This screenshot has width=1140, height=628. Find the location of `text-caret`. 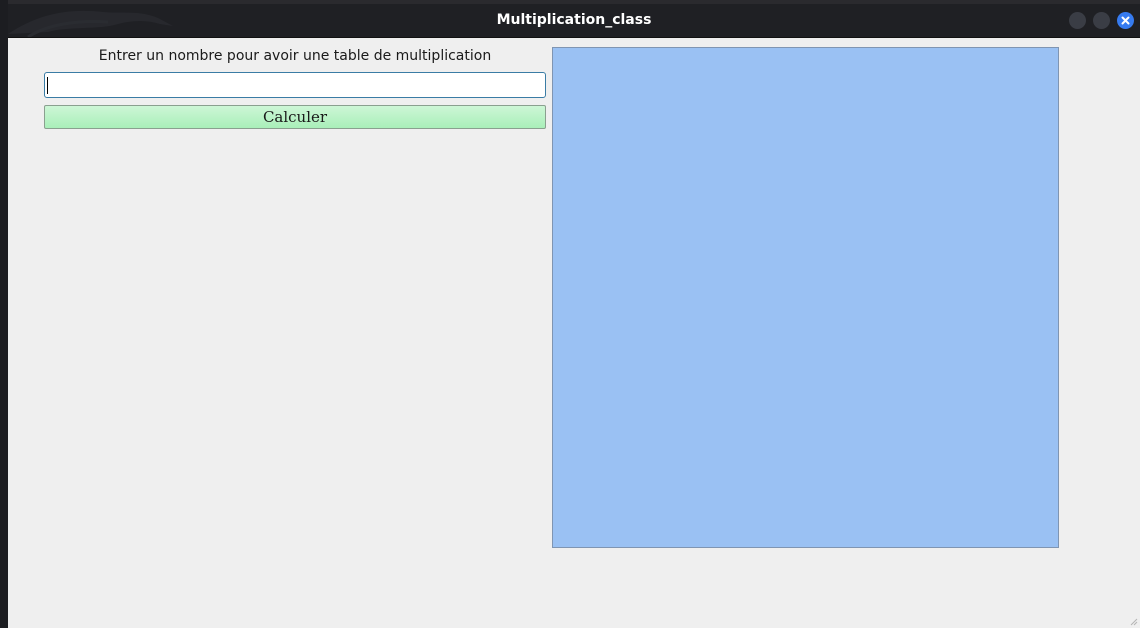

text-caret is located at coordinates (47, 85).